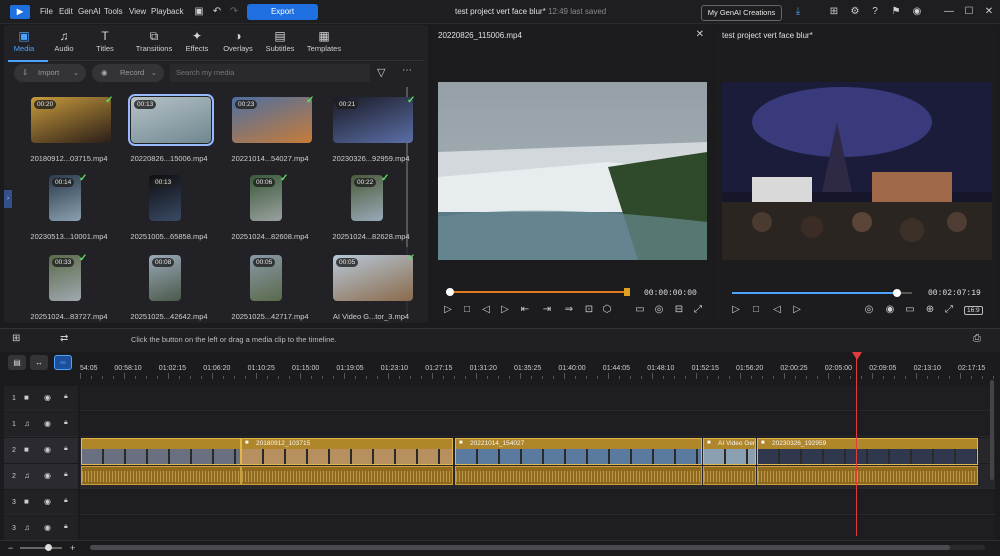 The image size is (1000, 556). Describe the element at coordinates (547, 309) in the screenshot. I see `mark-out-icon: ⇥` at that location.